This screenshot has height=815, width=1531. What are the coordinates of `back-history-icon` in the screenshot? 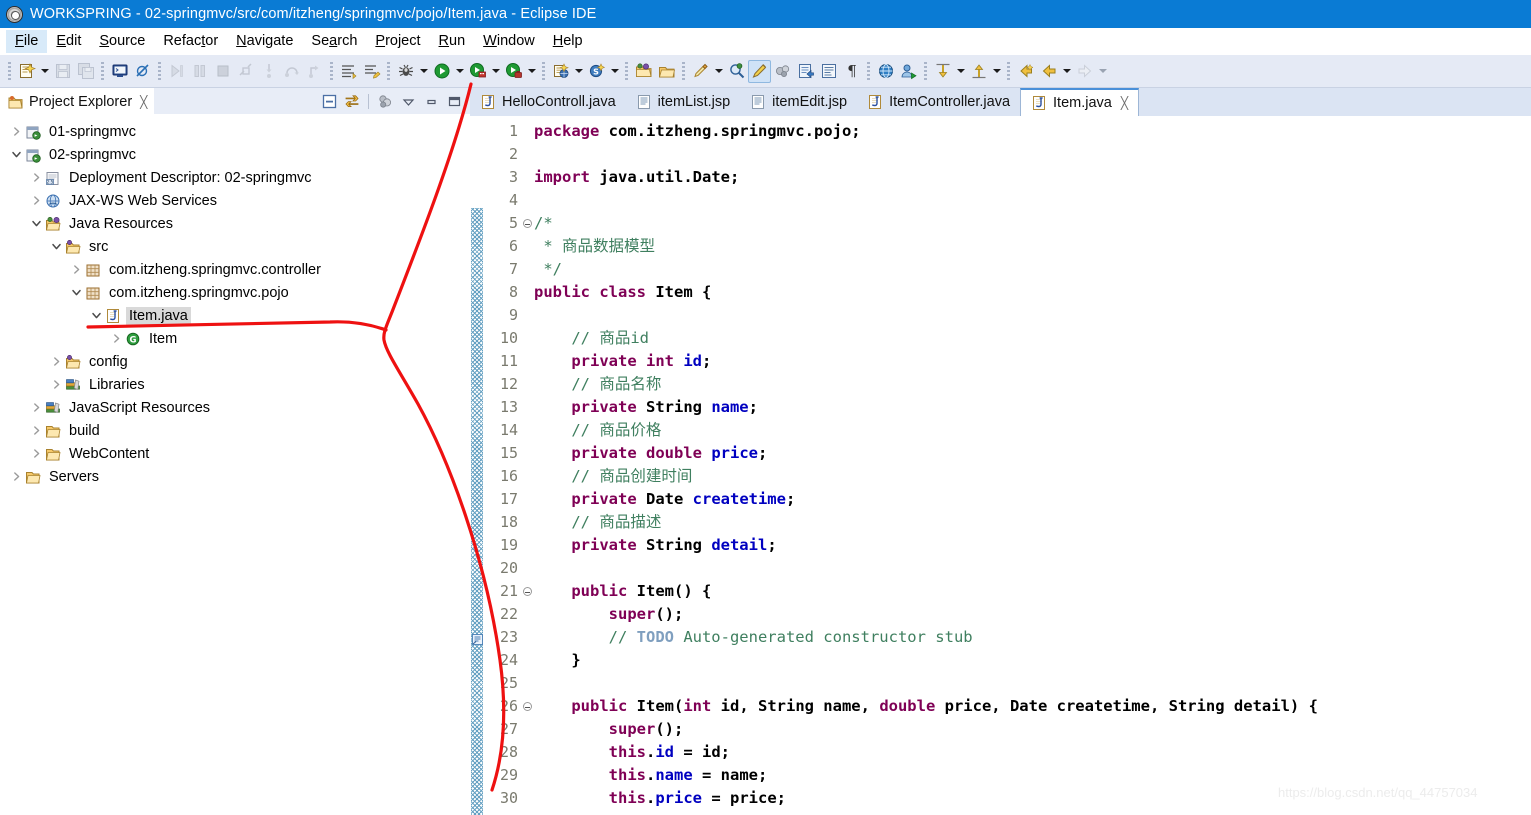 It's located at (1025, 71).